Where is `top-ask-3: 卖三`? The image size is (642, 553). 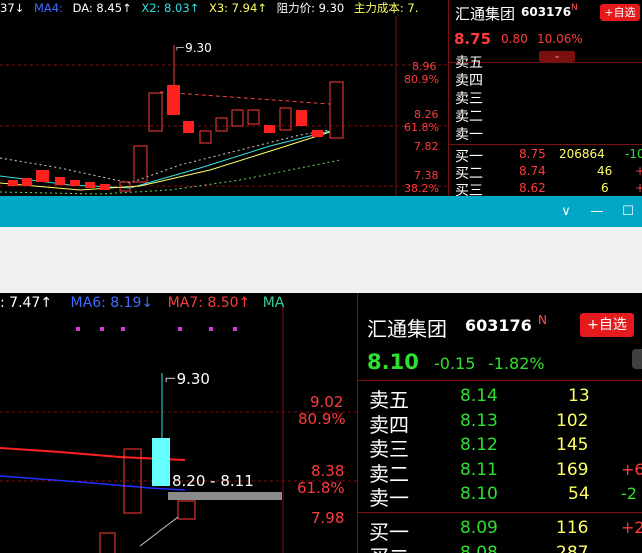 top-ask-3: 卖三 is located at coordinates (469, 99).